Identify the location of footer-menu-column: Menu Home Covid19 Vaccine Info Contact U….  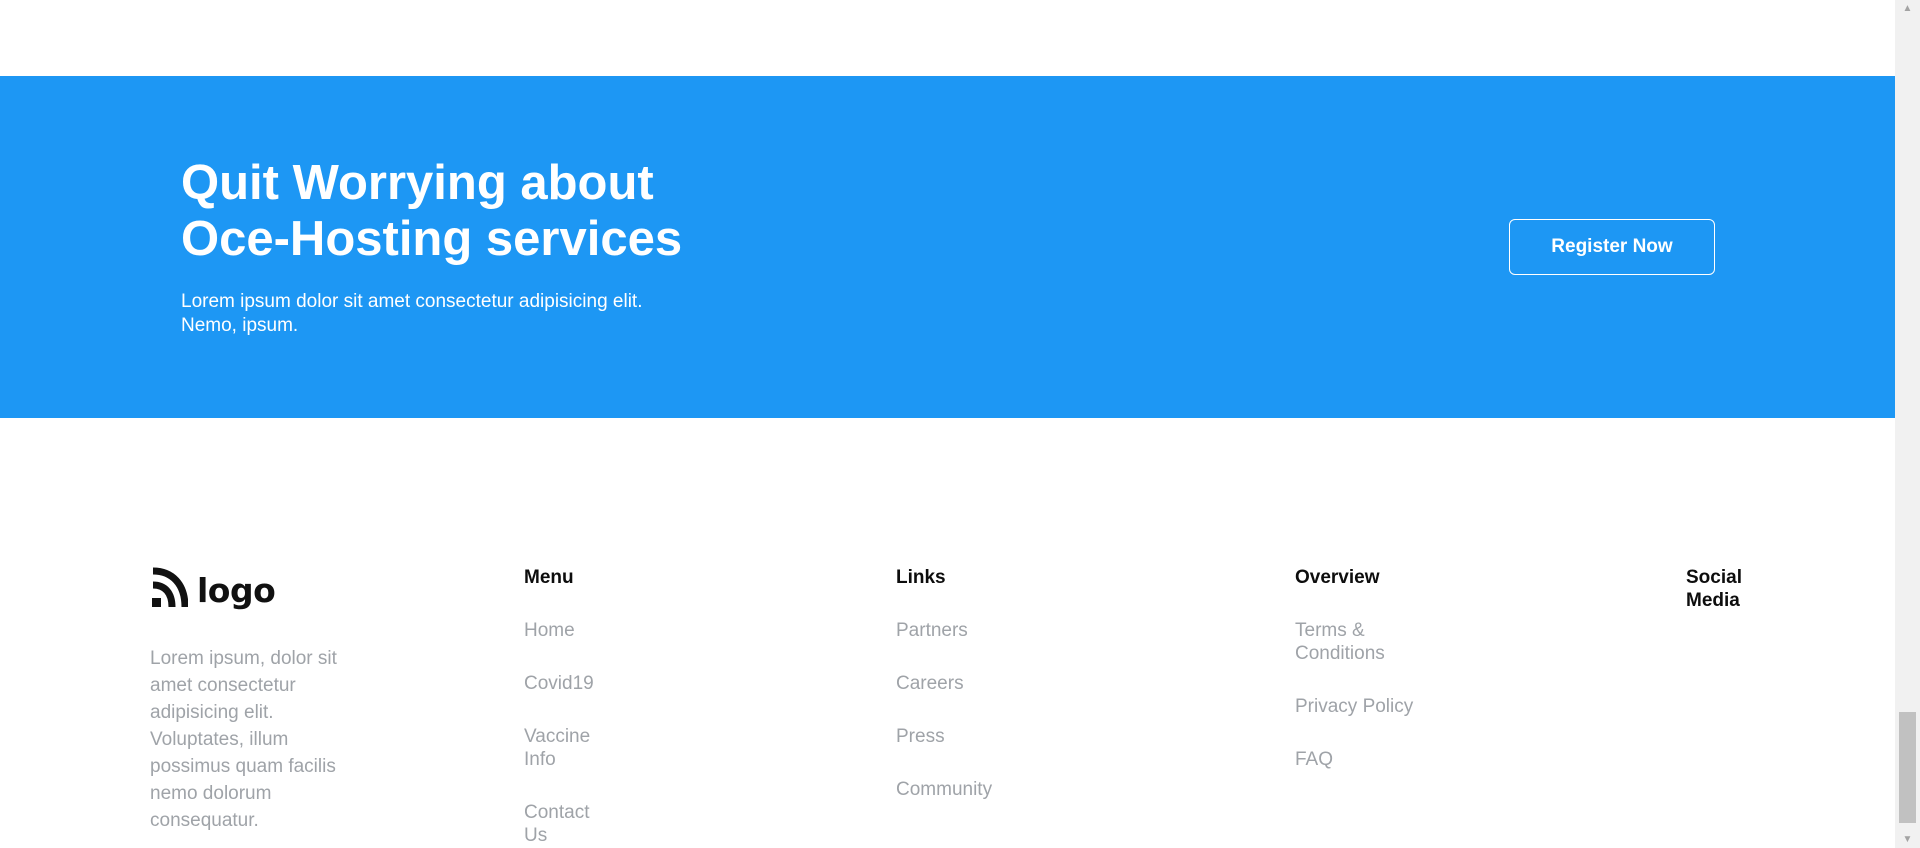
(569, 707).